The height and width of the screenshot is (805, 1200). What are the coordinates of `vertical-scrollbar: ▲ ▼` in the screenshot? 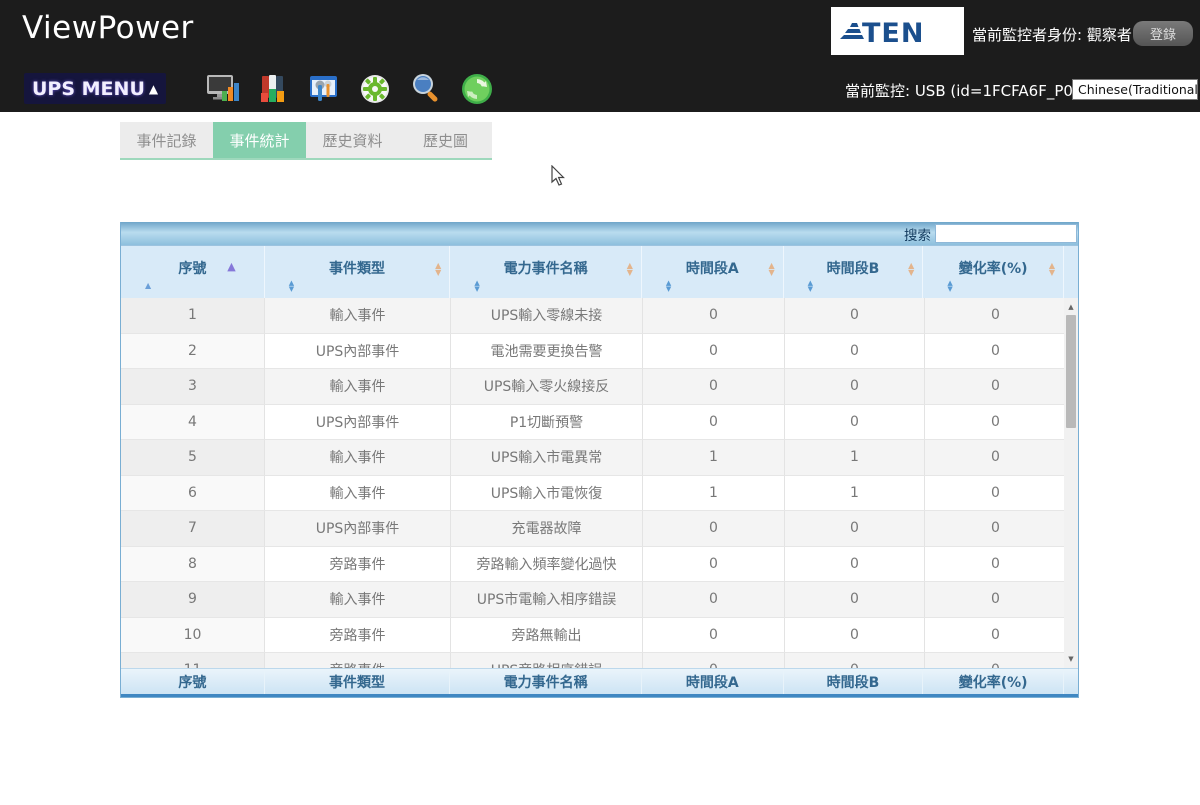 It's located at (1071, 483).